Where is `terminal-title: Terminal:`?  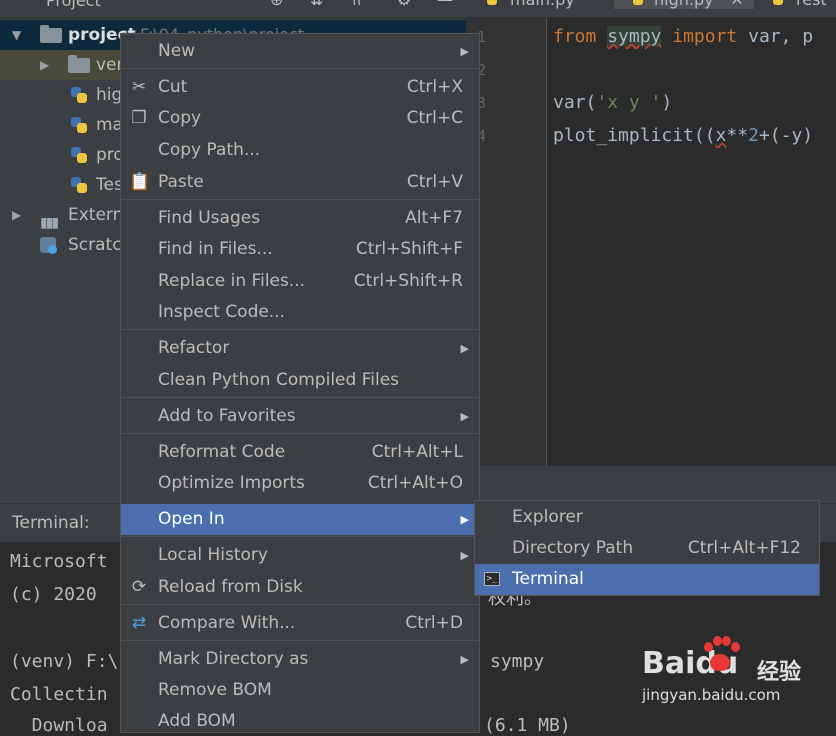 terminal-title: Terminal: is located at coordinates (51, 523).